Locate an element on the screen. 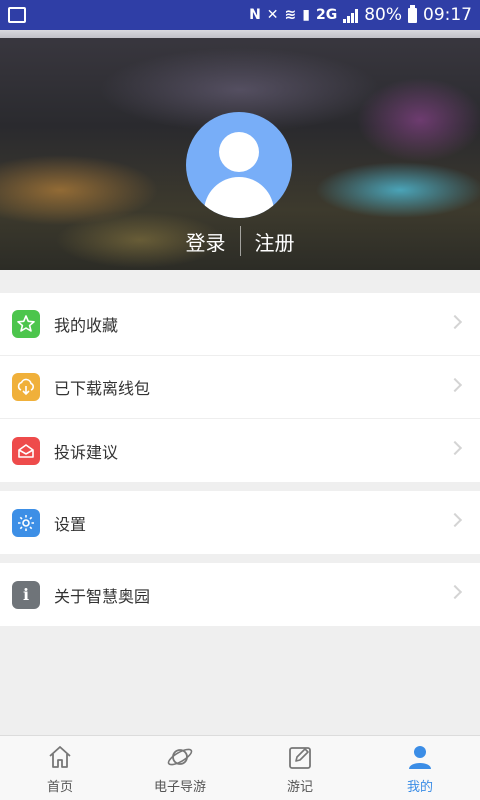 The height and width of the screenshot is (800, 480). menu-item-label: 设置 is located at coordinates (70, 524).